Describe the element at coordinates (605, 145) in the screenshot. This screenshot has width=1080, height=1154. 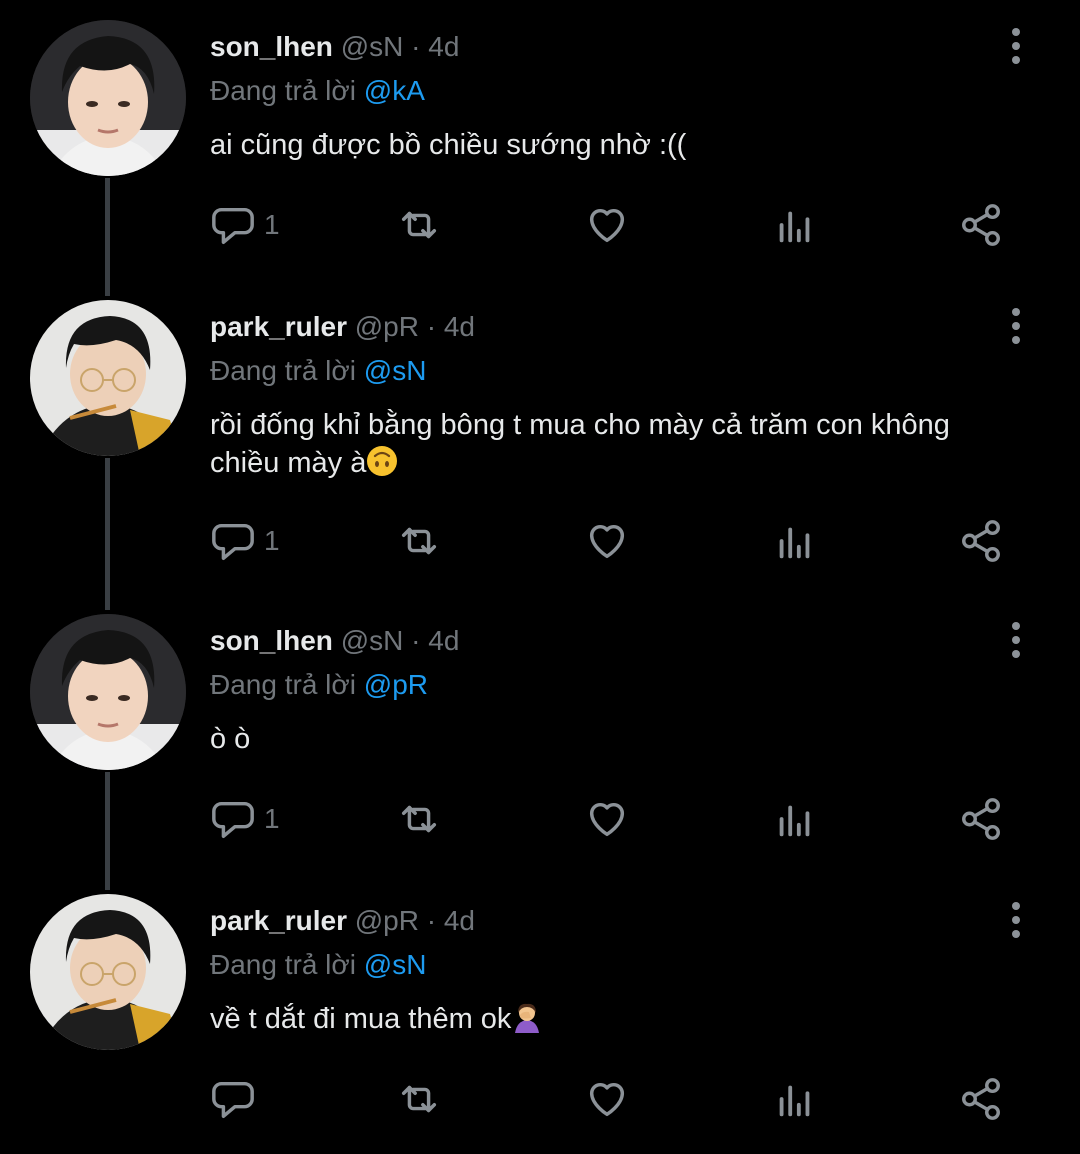
I see `tweet-text: ai cũng được bồ chiều sướng nhờ :((` at that location.